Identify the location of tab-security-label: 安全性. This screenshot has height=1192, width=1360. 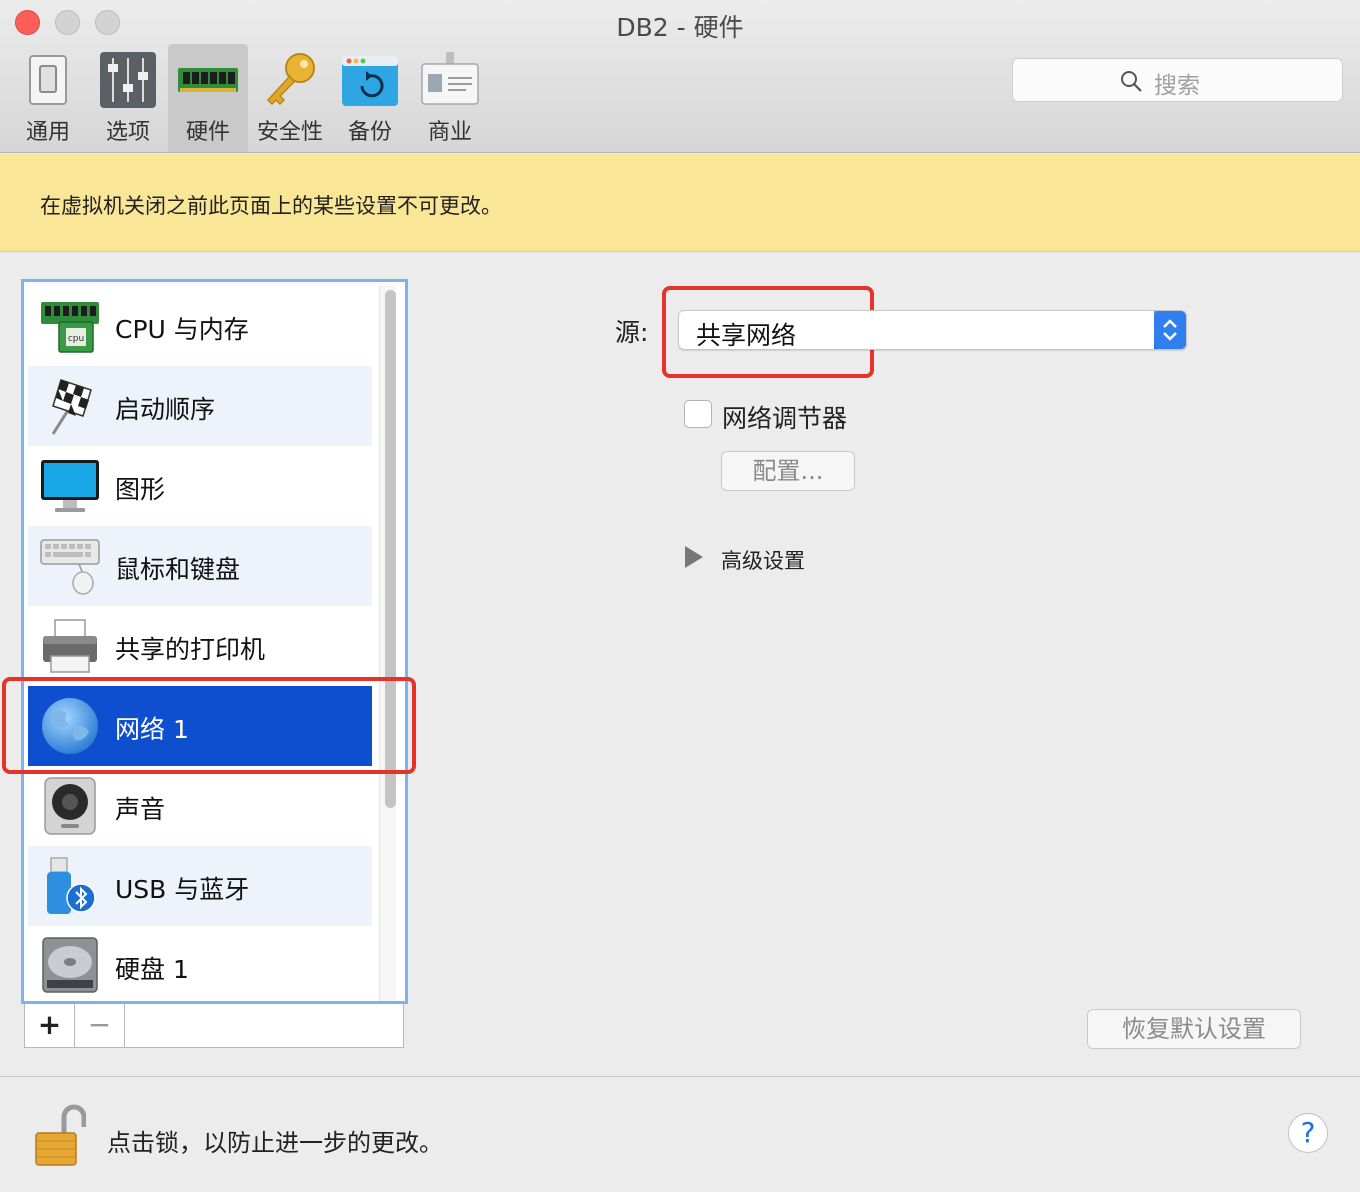
(289, 132).